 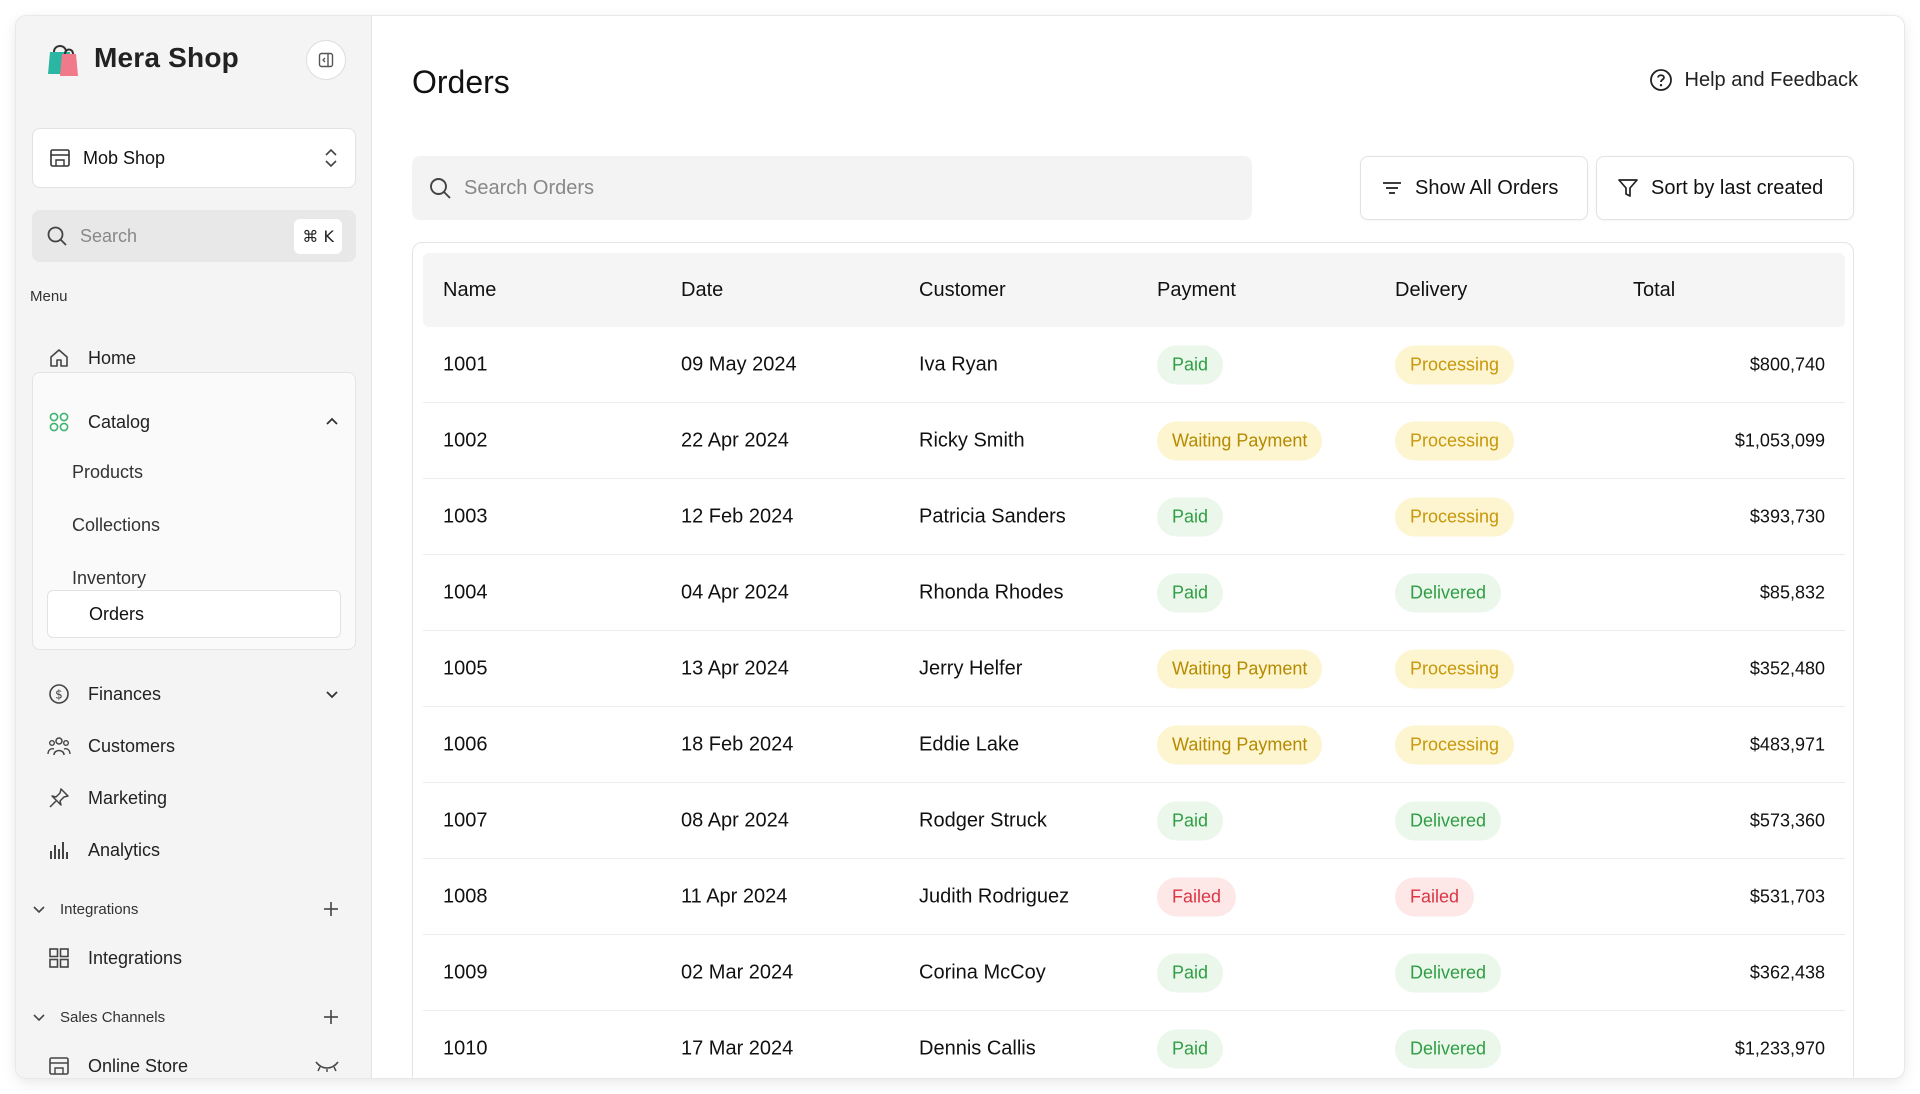 What do you see at coordinates (969, 744) in the screenshot?
I see `order-customer-cell: Eddie Lake` at bounding box center [969, 744].